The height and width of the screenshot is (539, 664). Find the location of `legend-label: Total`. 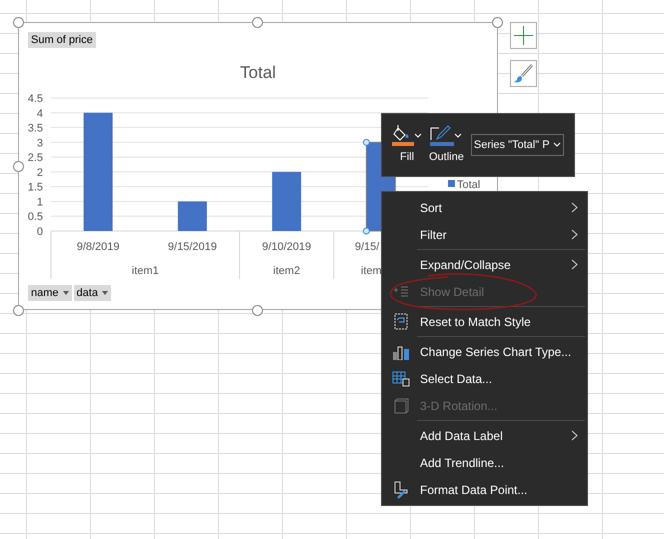

legend-label: Total is located at coordinates (468, 185).